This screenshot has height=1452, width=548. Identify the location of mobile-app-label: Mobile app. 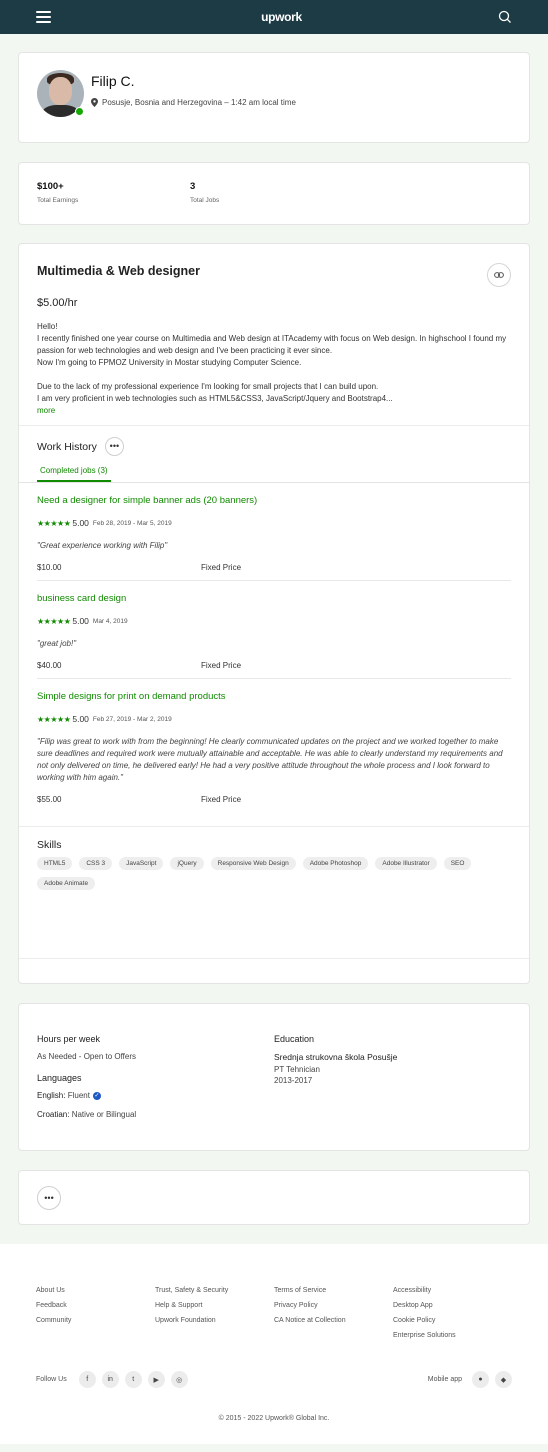
(444, 1379).